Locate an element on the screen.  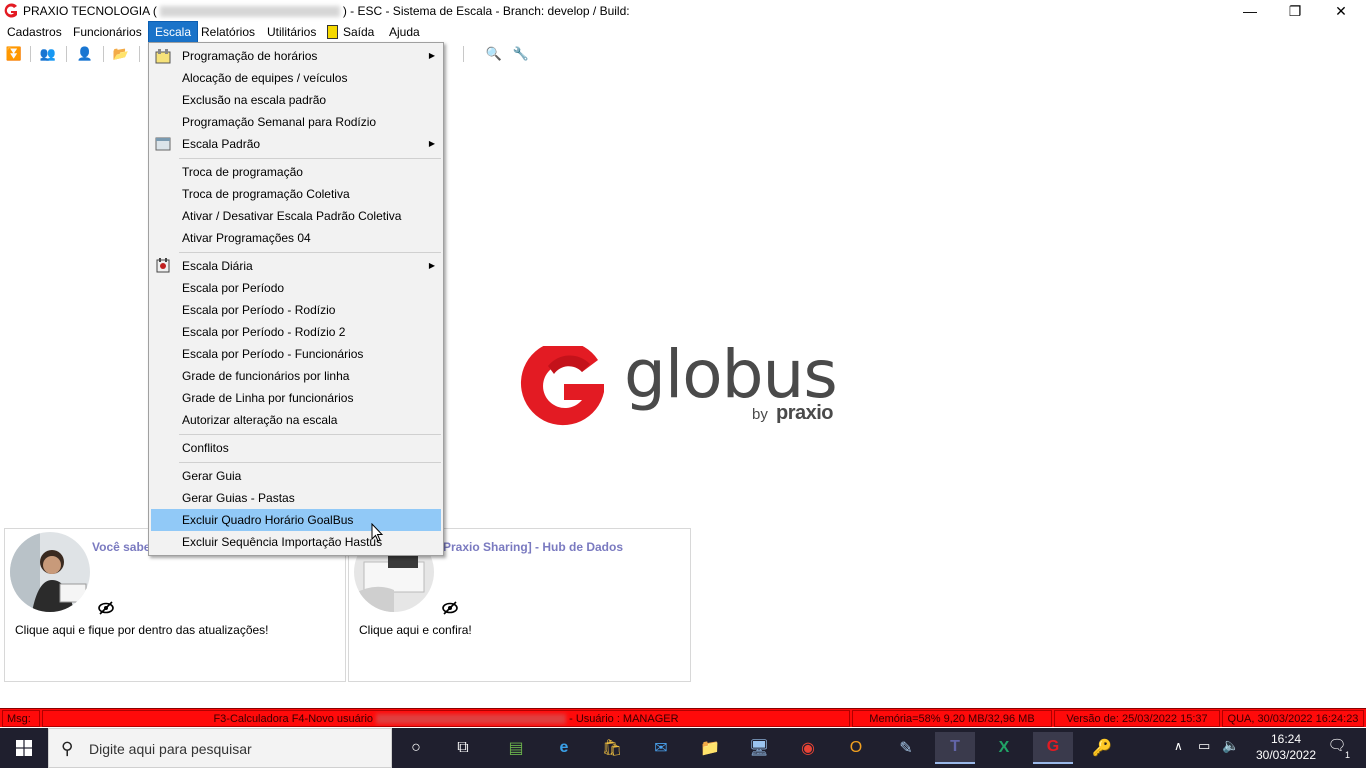
mail-icon: ✉ is located at coordinates (661, 748).